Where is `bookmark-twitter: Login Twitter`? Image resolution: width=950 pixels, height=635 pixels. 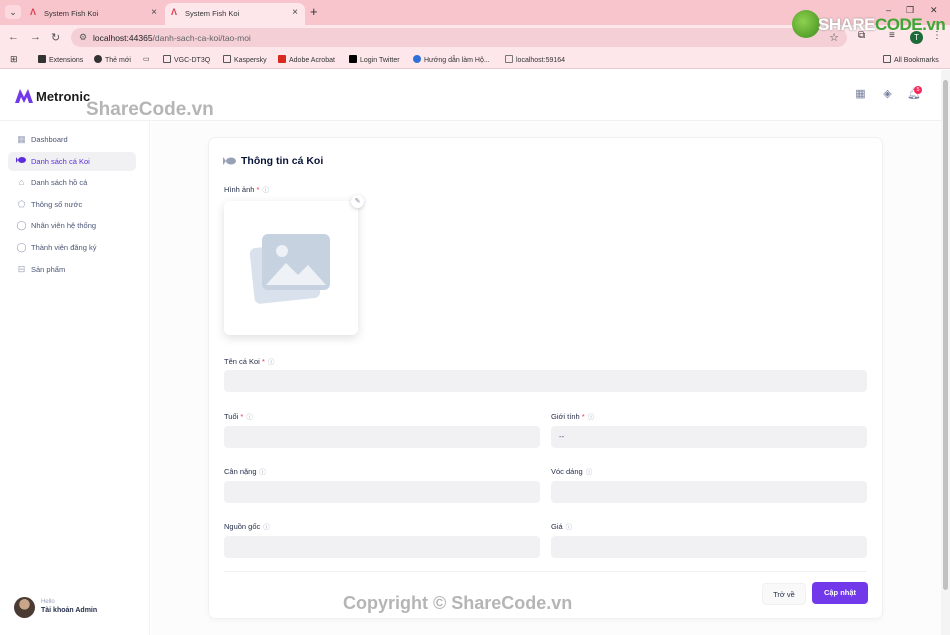
bookmark-twitter: Login Twitter is located at coordinates (374, 59).